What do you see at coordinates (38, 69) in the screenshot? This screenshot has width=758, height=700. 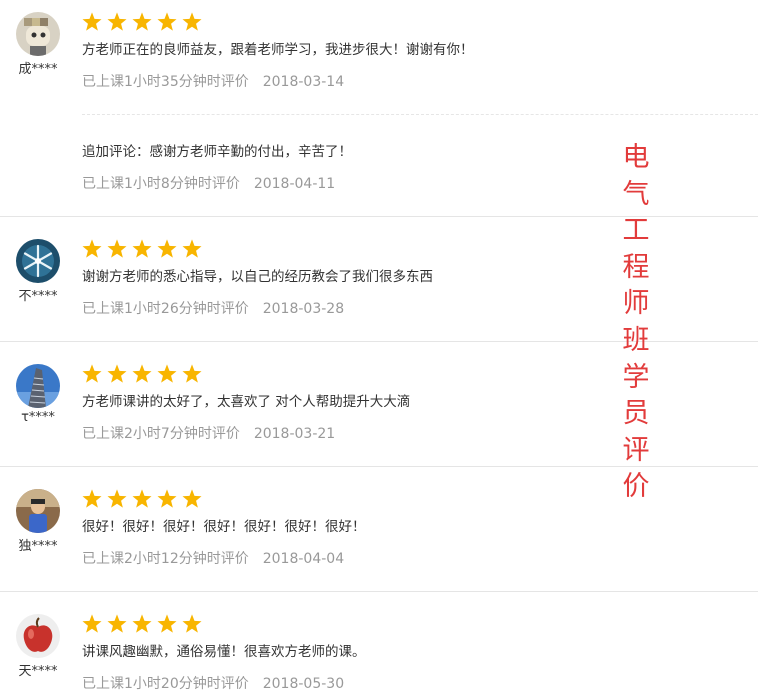 I see `username: 成****` at bounding box center [38, 69].